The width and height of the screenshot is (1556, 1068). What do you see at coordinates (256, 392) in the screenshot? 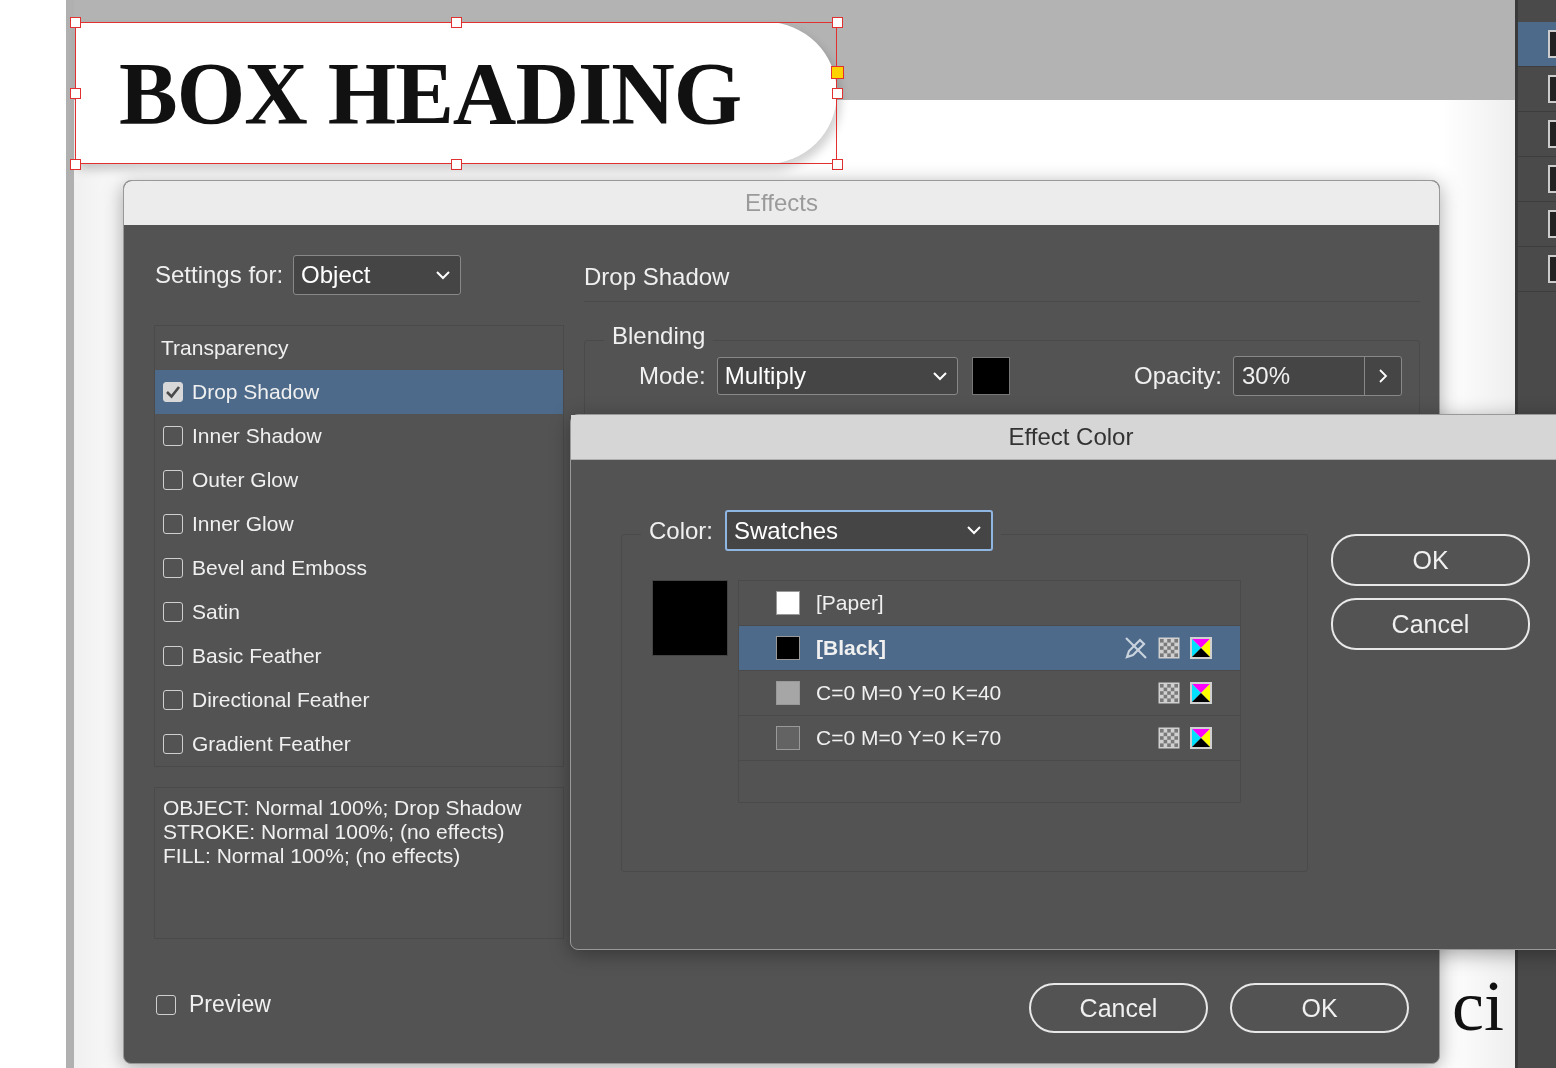
I see `effect-label: Drop Shadow` at bounding box center [256, 392].